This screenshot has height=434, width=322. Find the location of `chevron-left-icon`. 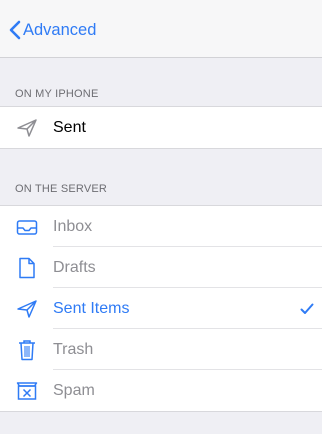

chevron-left-icon is located at coordinates (15, 30).